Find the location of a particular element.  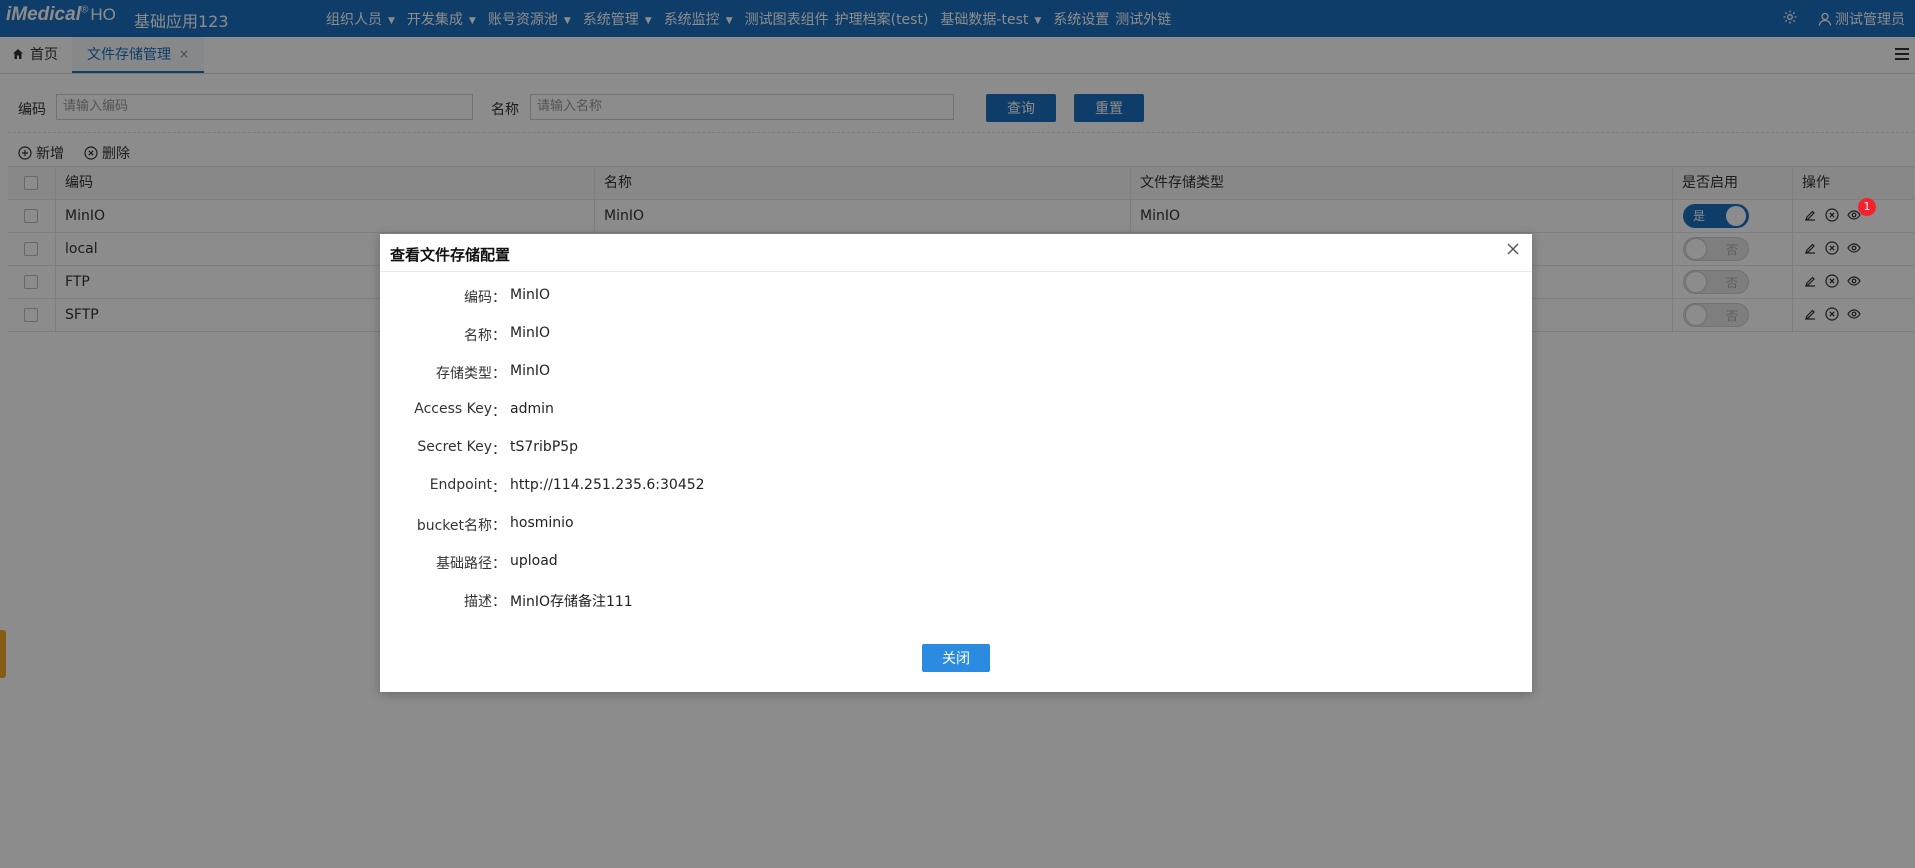

field-label: 名称 is located at coordinates (478, 336).